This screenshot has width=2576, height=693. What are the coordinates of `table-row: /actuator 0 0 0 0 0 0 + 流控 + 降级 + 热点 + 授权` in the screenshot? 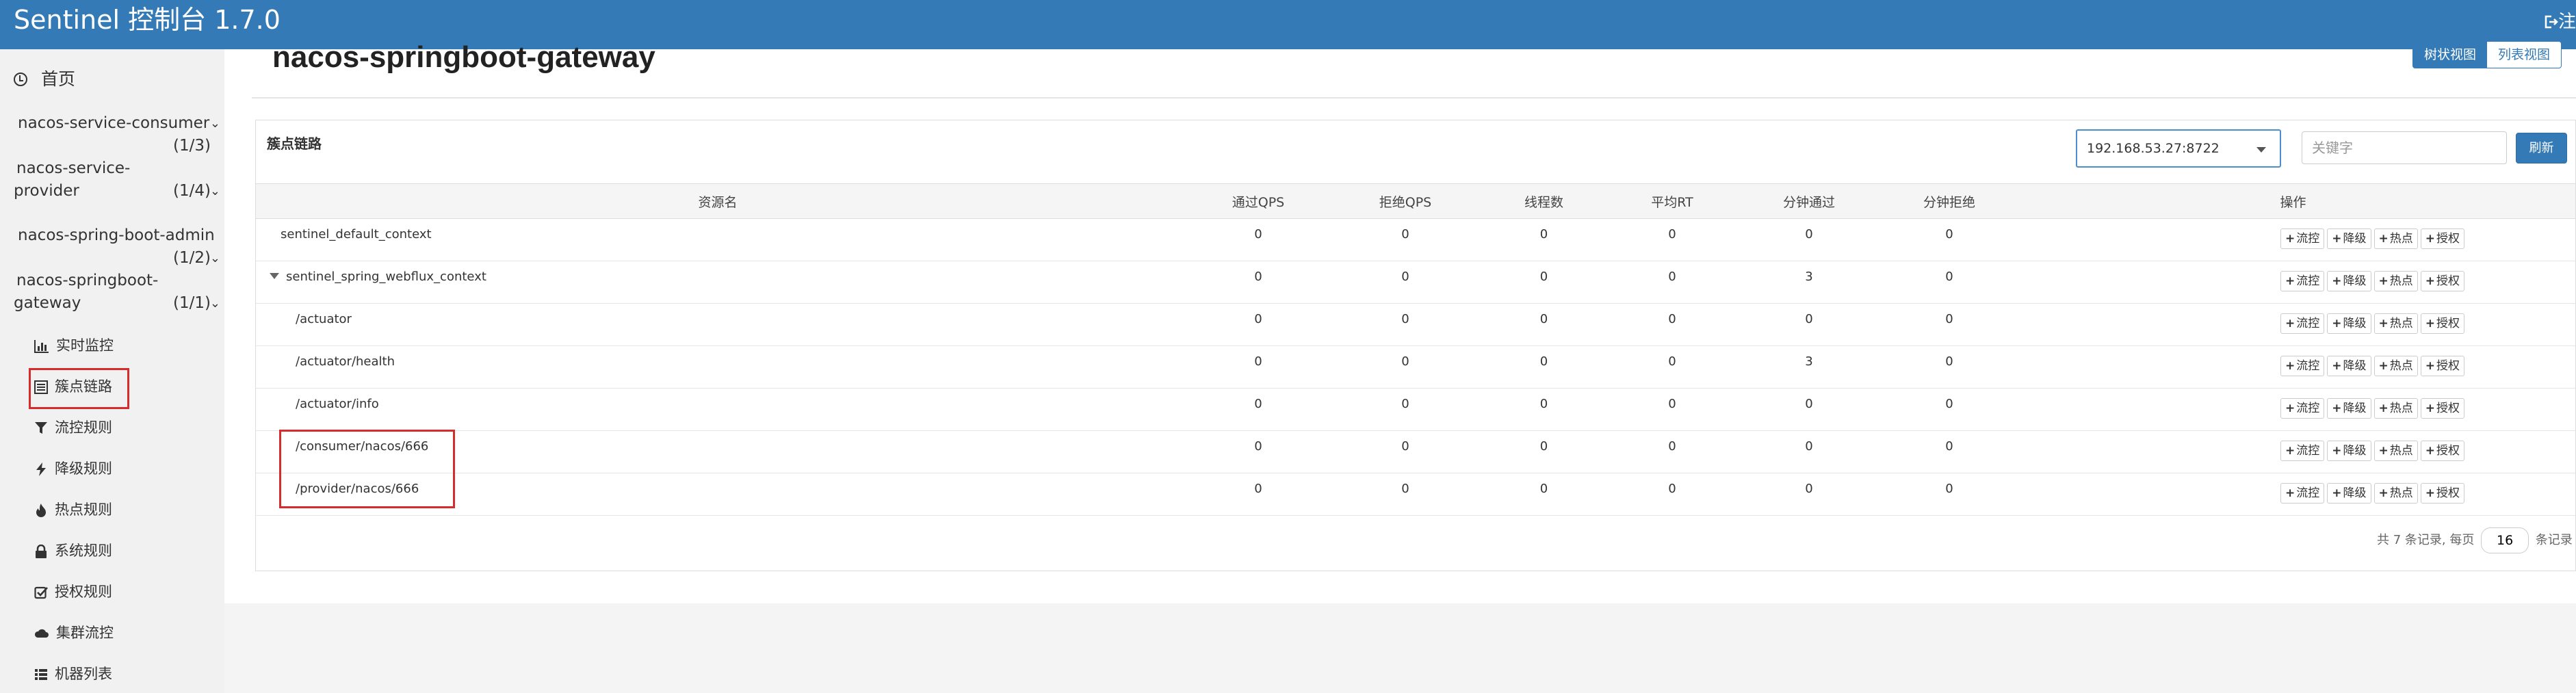 It's located at (1415, 324).